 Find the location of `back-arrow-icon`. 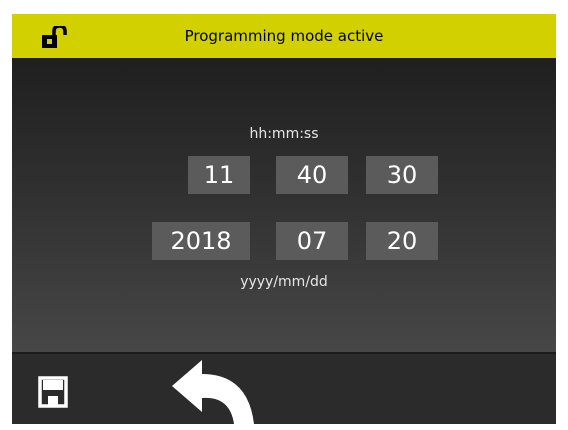

back-arrow-icon is located at coordinates (213, 392).